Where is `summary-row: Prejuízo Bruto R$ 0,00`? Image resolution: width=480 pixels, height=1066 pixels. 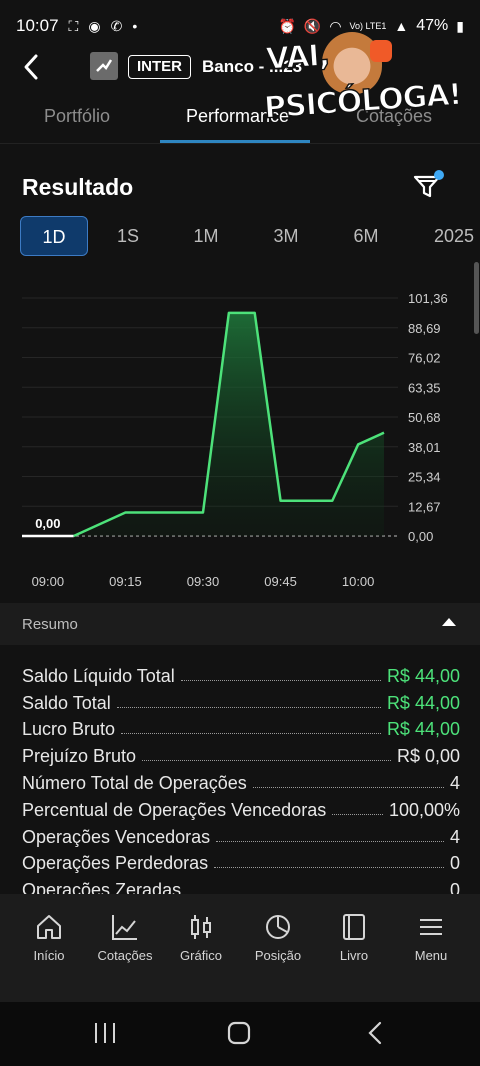
summary-row: Prejuízo Bruto R$ 0,00 is located at coordinates (241, 753).